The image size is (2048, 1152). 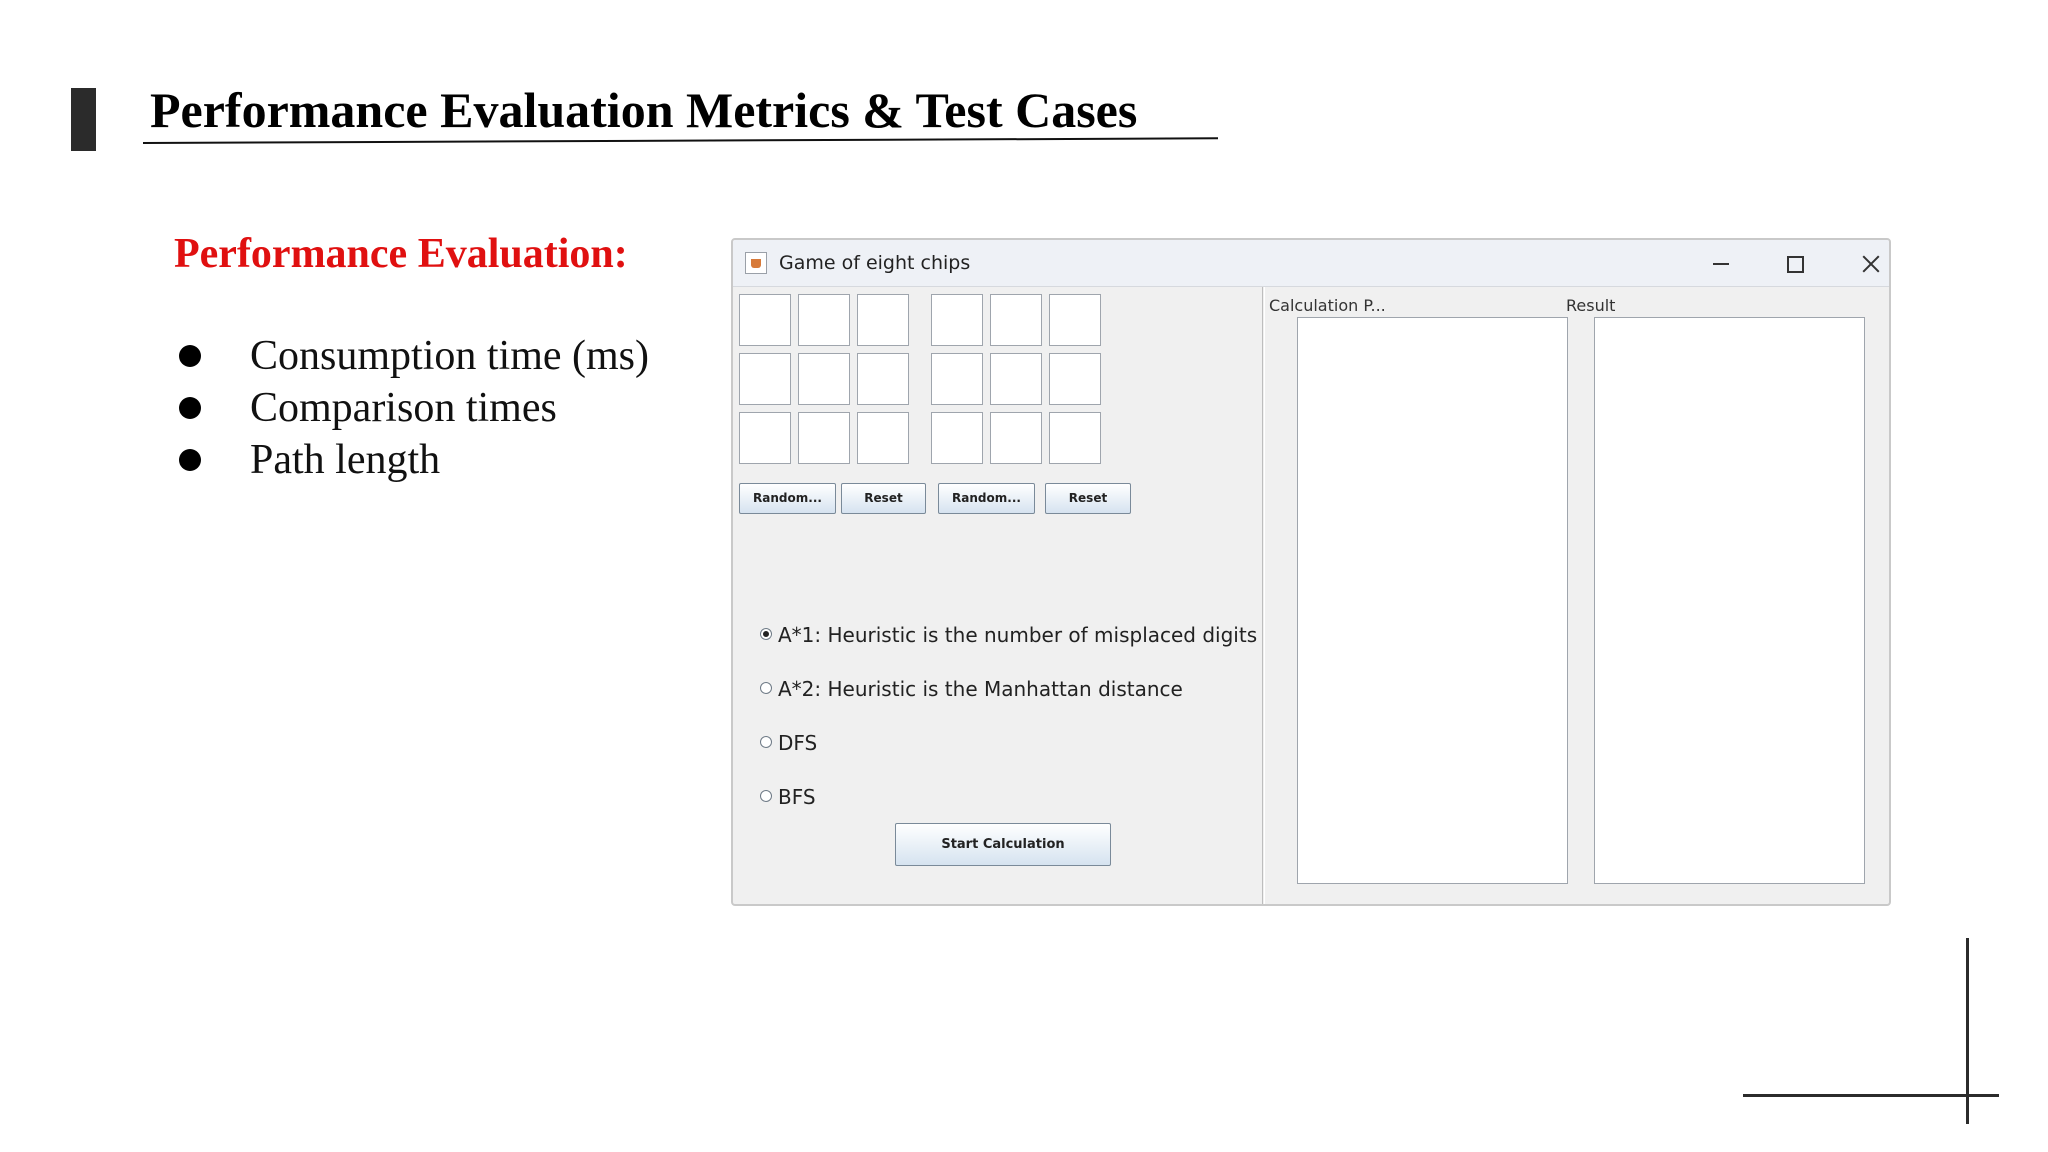 What do you see at coordinates (766, 634) in the screenshot?
I see `radio-selected-icon` at bounding box center [766, 634].